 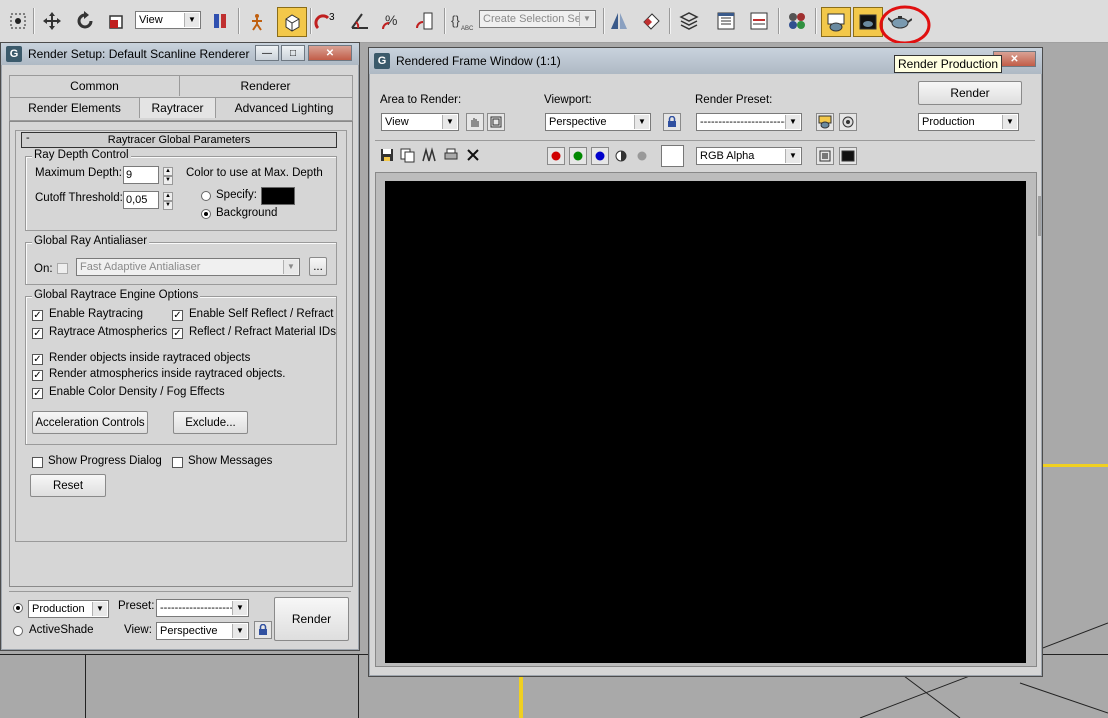 What do you see at coordinates (968, 122) in the screenshot?
I see `production-mode-dropdown: Production ▼` at bounding box center [968, 122].